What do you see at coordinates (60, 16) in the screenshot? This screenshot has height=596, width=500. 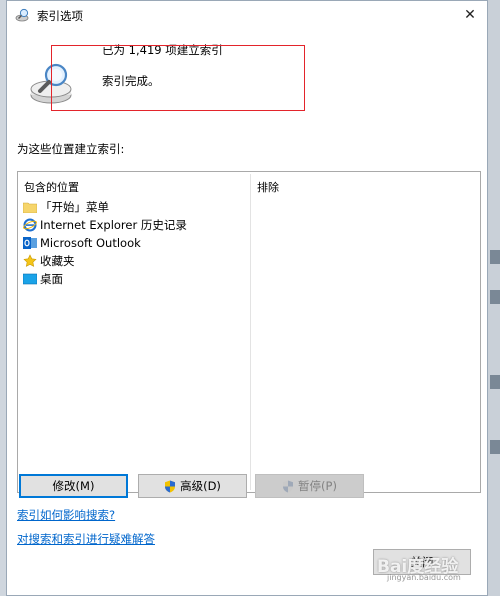 I see `window-title: 索引选项` at bounding box center [60, 16].